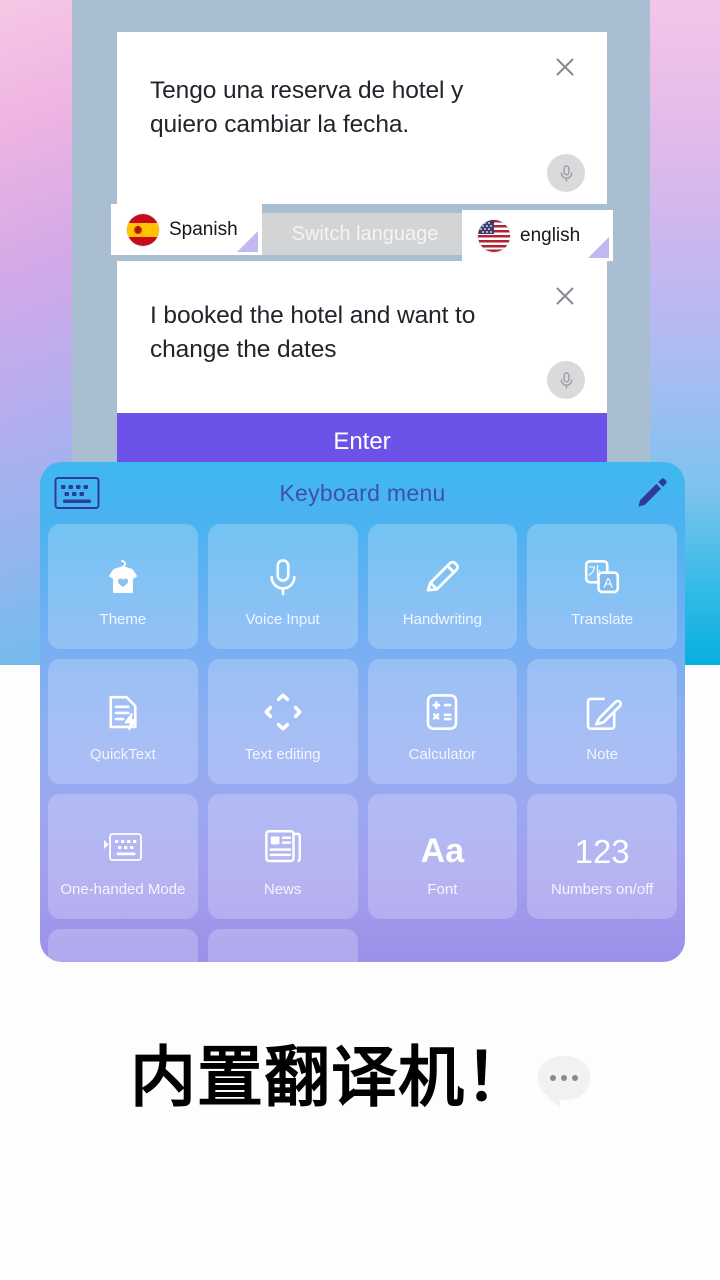  I want to click on one-handed-keyboard-icon, so click(123, 842).